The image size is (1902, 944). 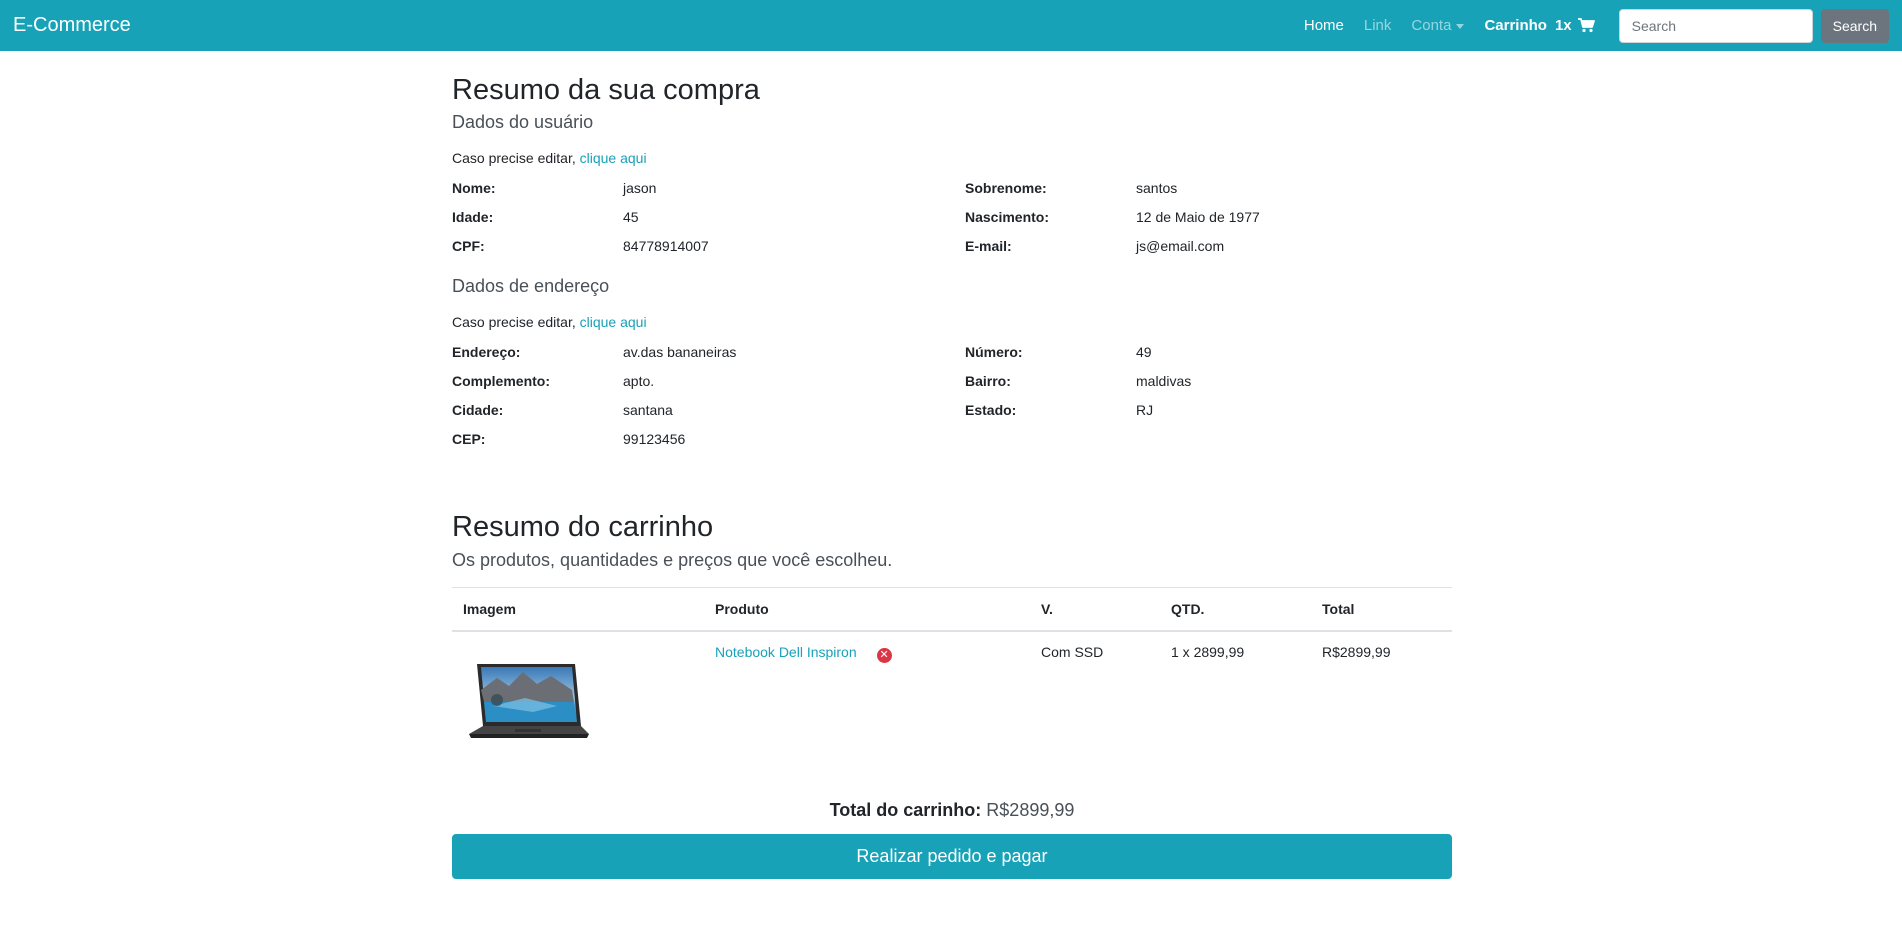 I want to click on complemento-label: Complemento:, so click(x=501, y=380).